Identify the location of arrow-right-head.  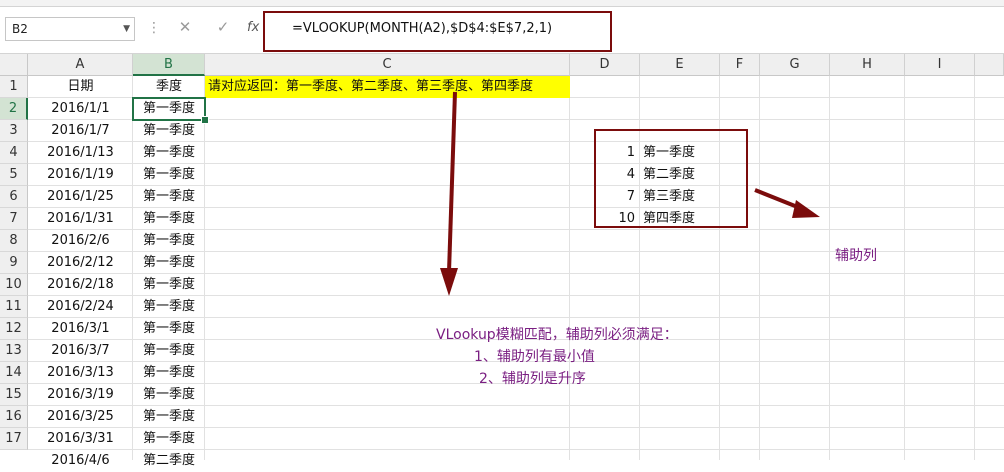
(806, 209).